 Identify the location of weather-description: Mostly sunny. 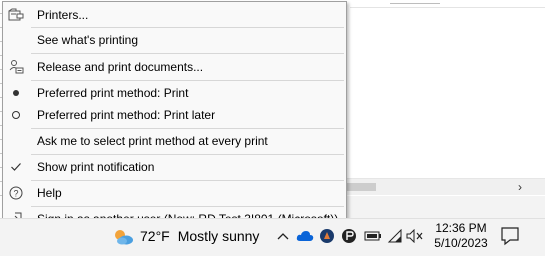
(218, 236).